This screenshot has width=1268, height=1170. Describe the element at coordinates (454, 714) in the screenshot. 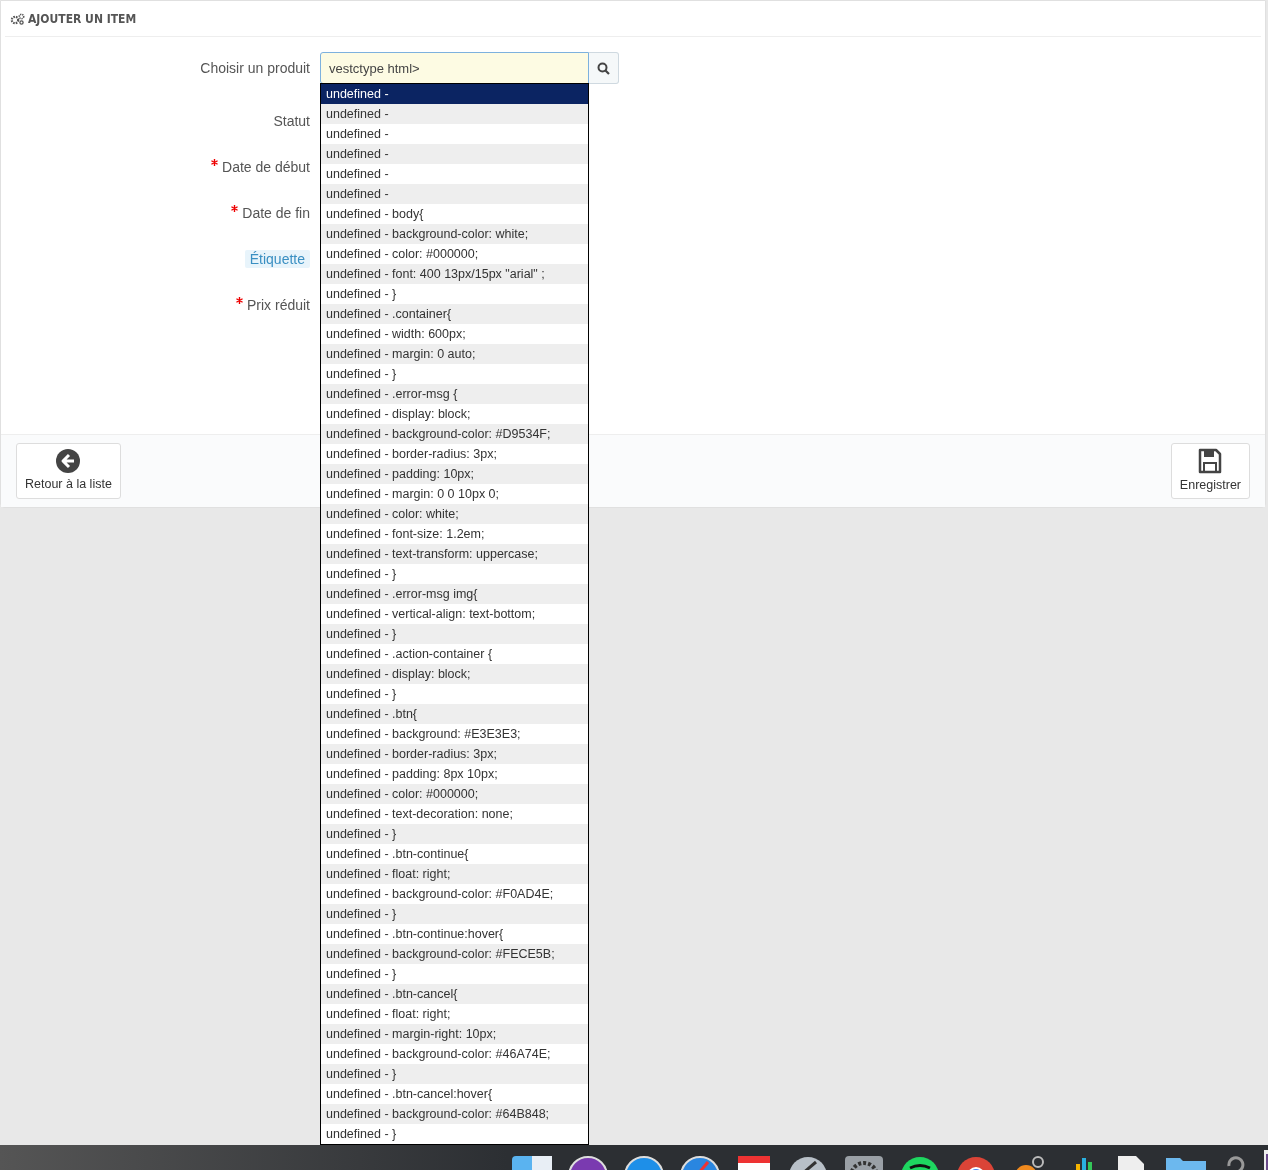

I see `suggestion-item: undefined - .btn{` at that location.